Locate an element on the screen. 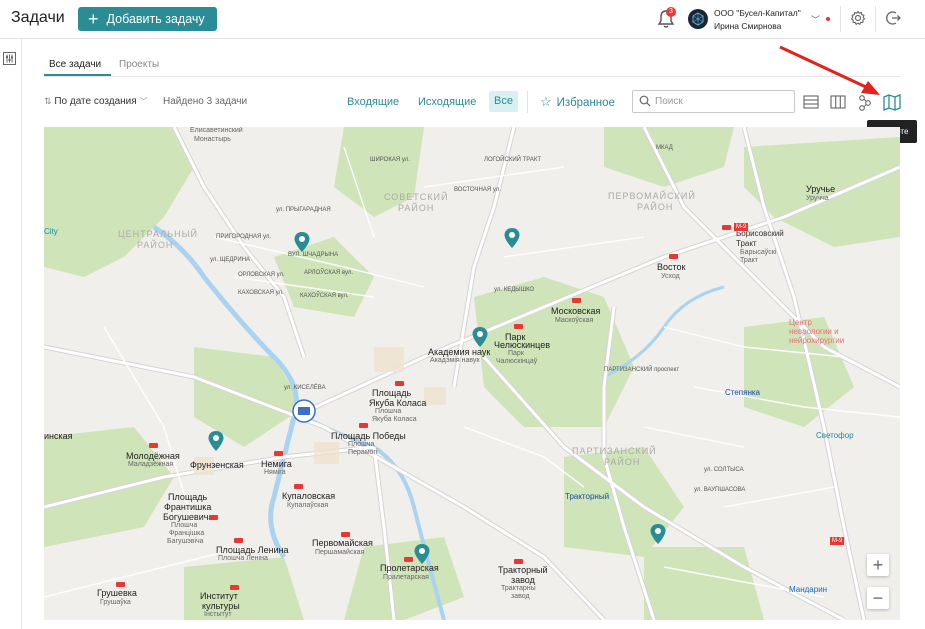 This screenshot has height=629, width=925. user-name: Ирина Смирнова is located at coordinates (747, 26).